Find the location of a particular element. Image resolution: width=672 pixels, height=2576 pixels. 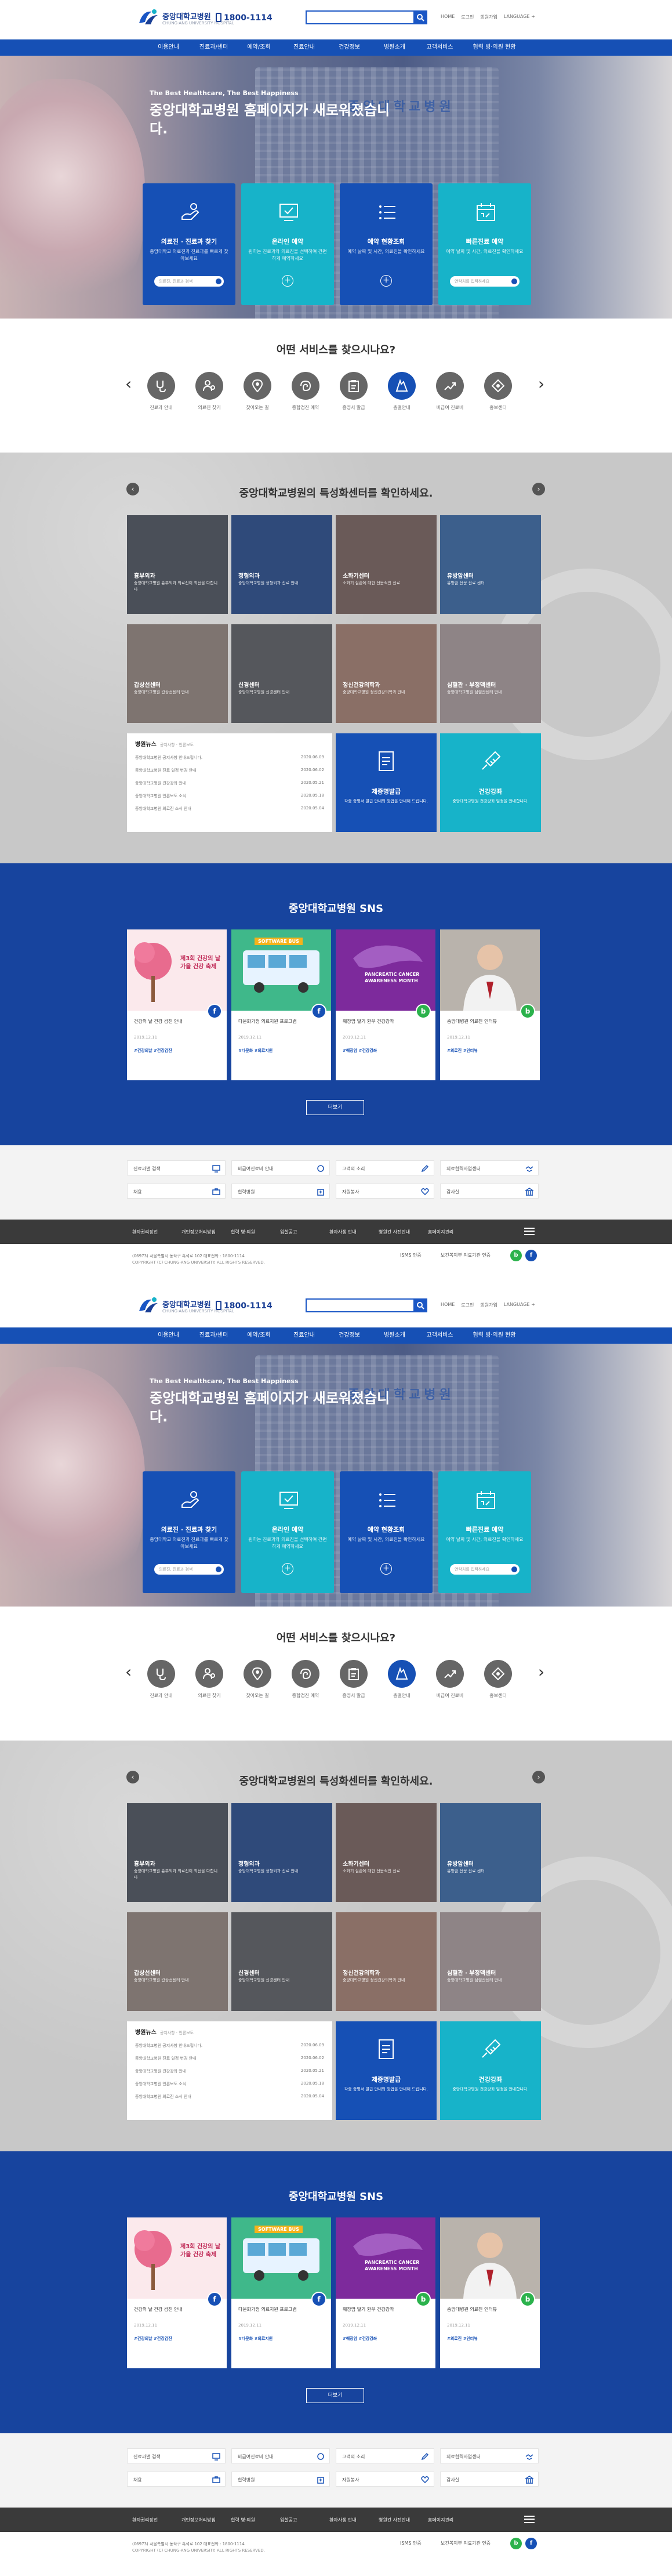

search-input is located at coordinates (366, 17).